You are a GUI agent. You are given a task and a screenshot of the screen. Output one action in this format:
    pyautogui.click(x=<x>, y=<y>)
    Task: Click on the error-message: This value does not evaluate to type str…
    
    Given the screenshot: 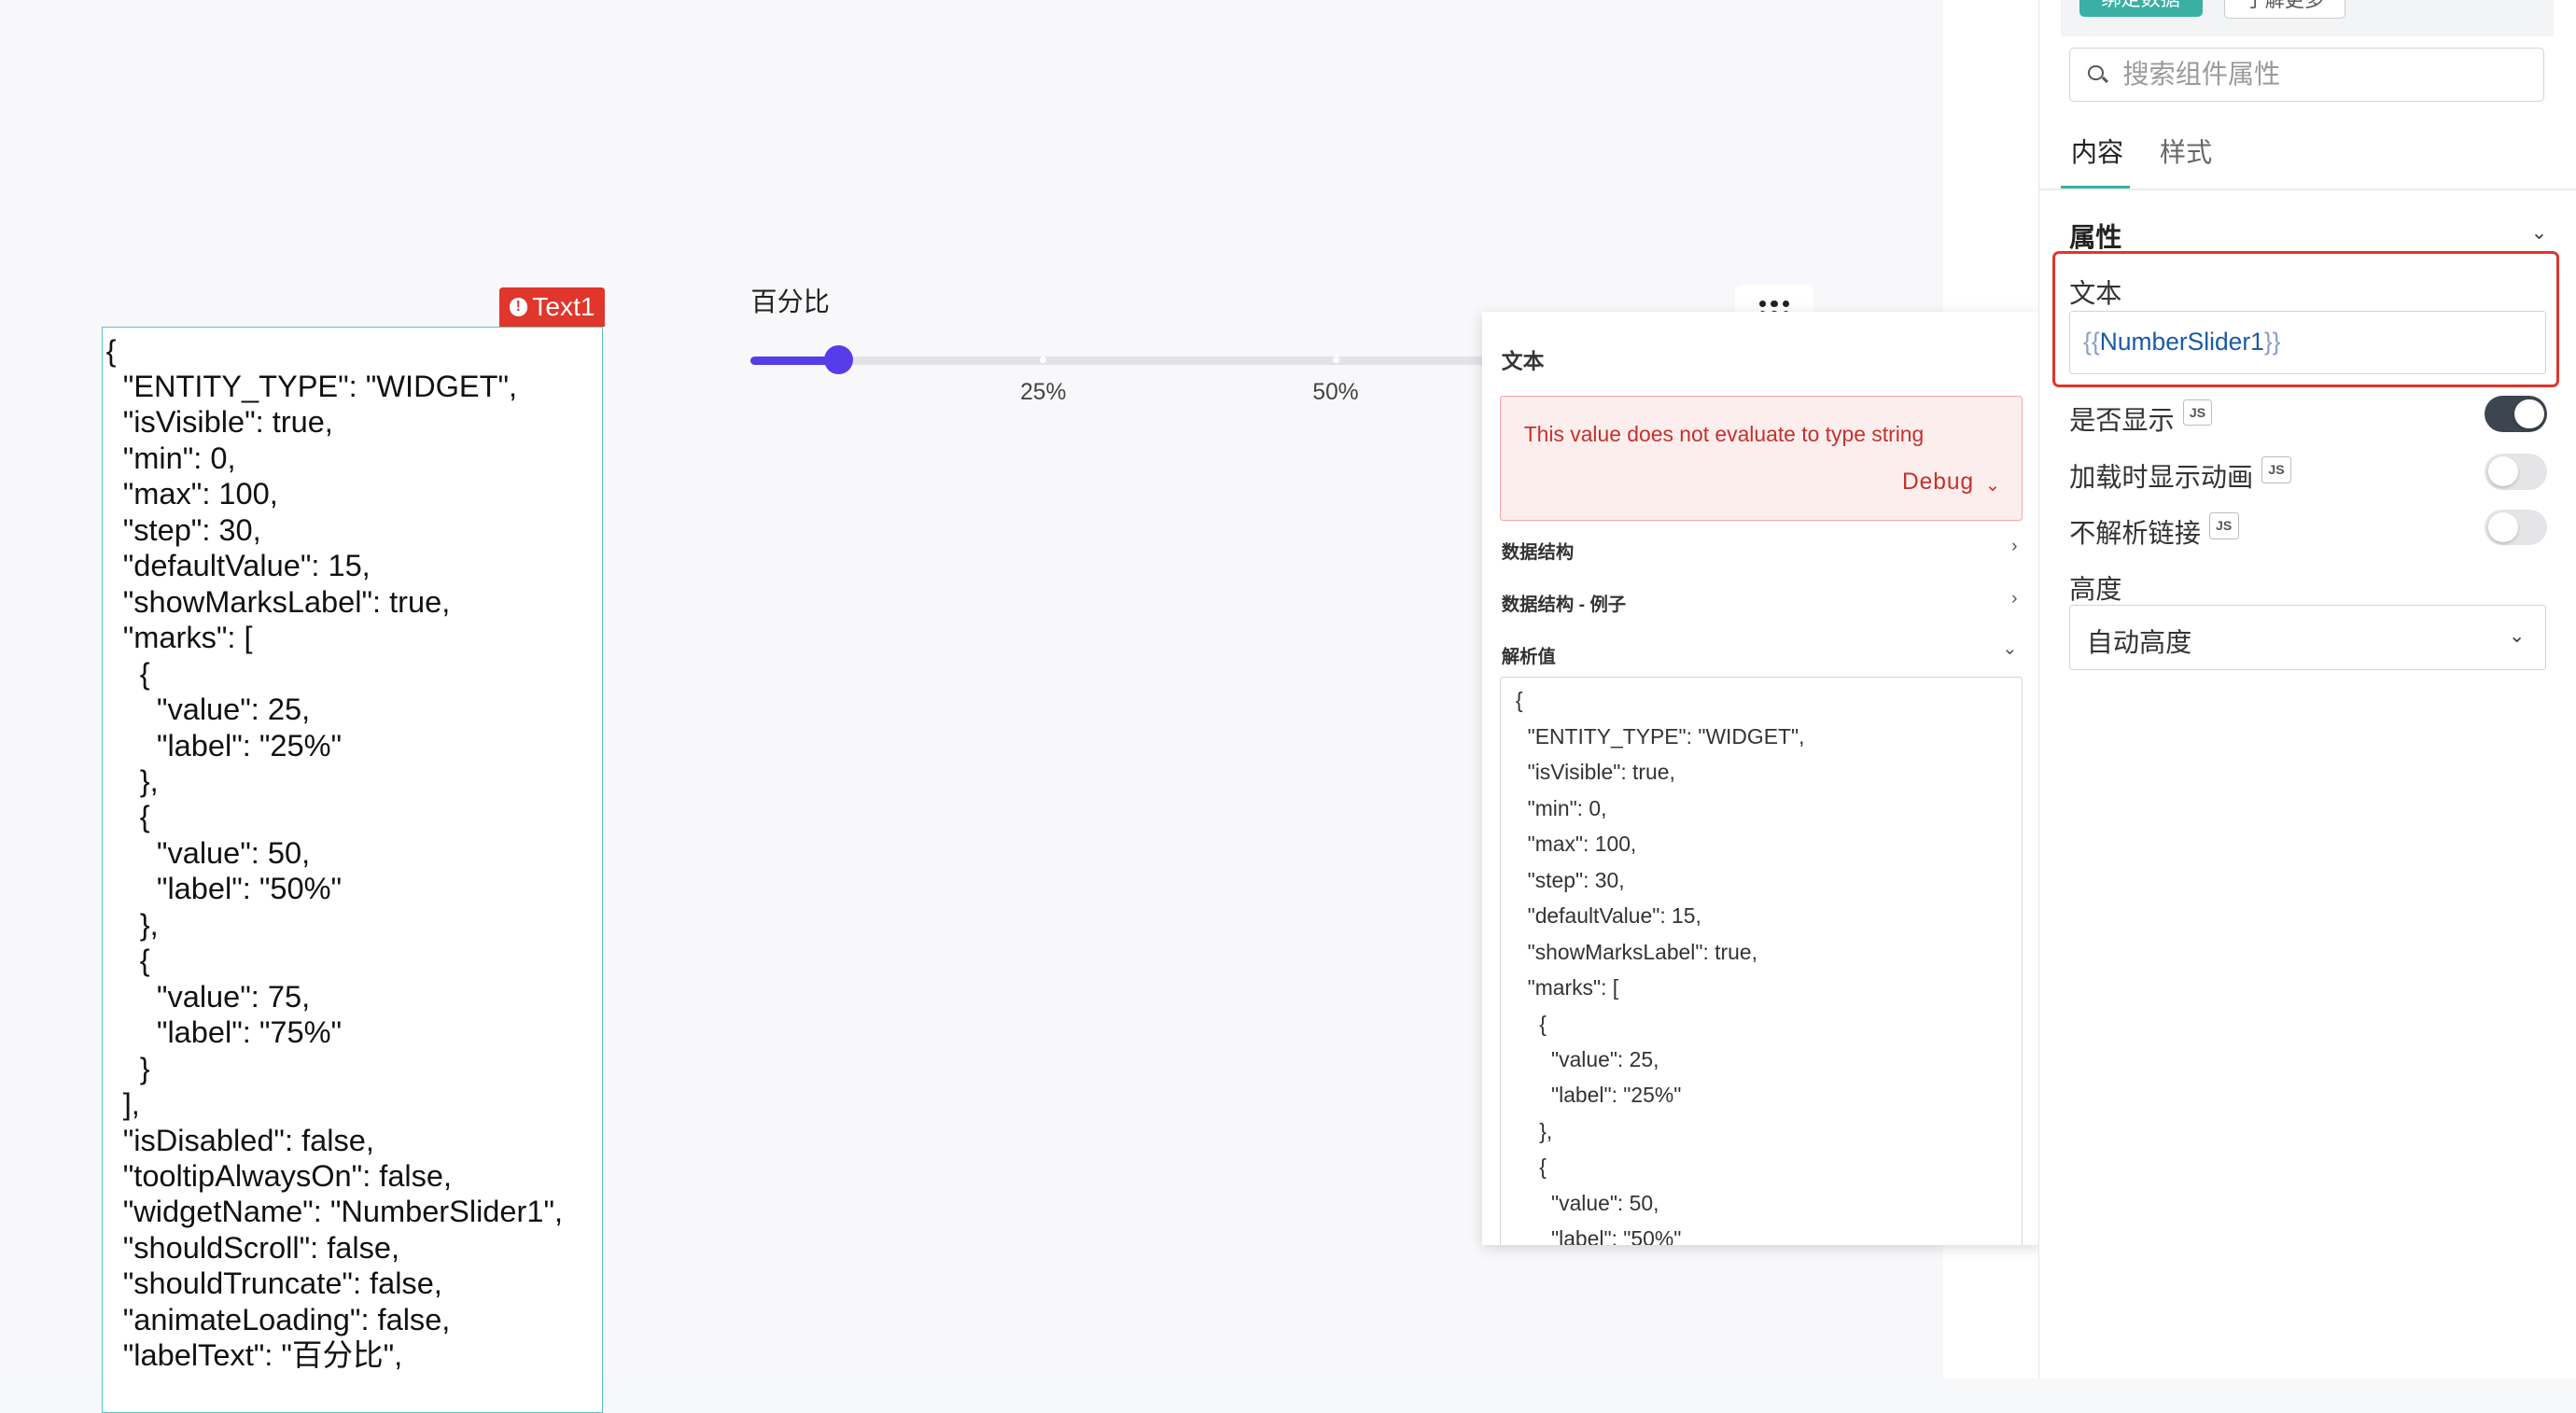 What is the action you would take?
    pyautogui.click(x=1724, y=433)
    